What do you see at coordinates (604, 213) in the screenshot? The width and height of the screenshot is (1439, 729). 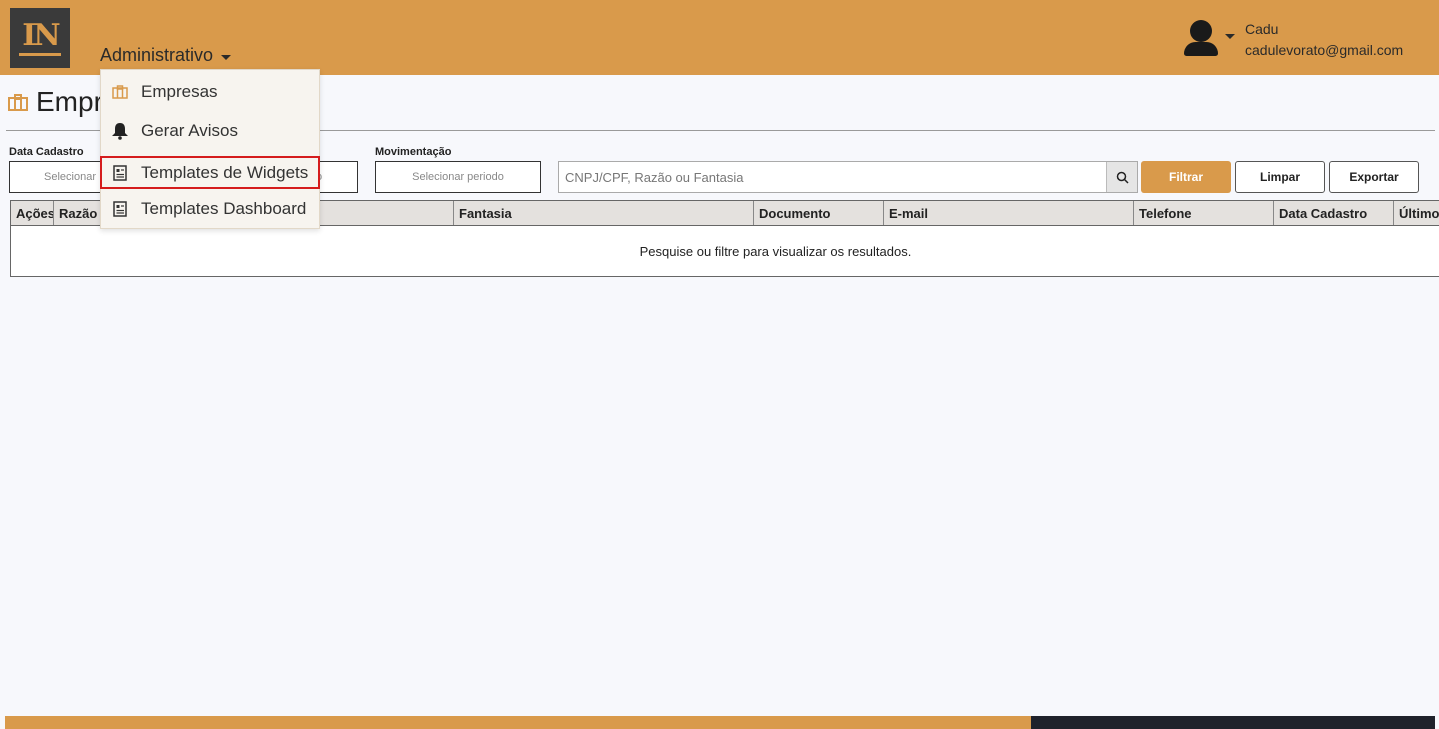 I see `column-header-fantasia: Fantasia` at bounding box center [604, 213].